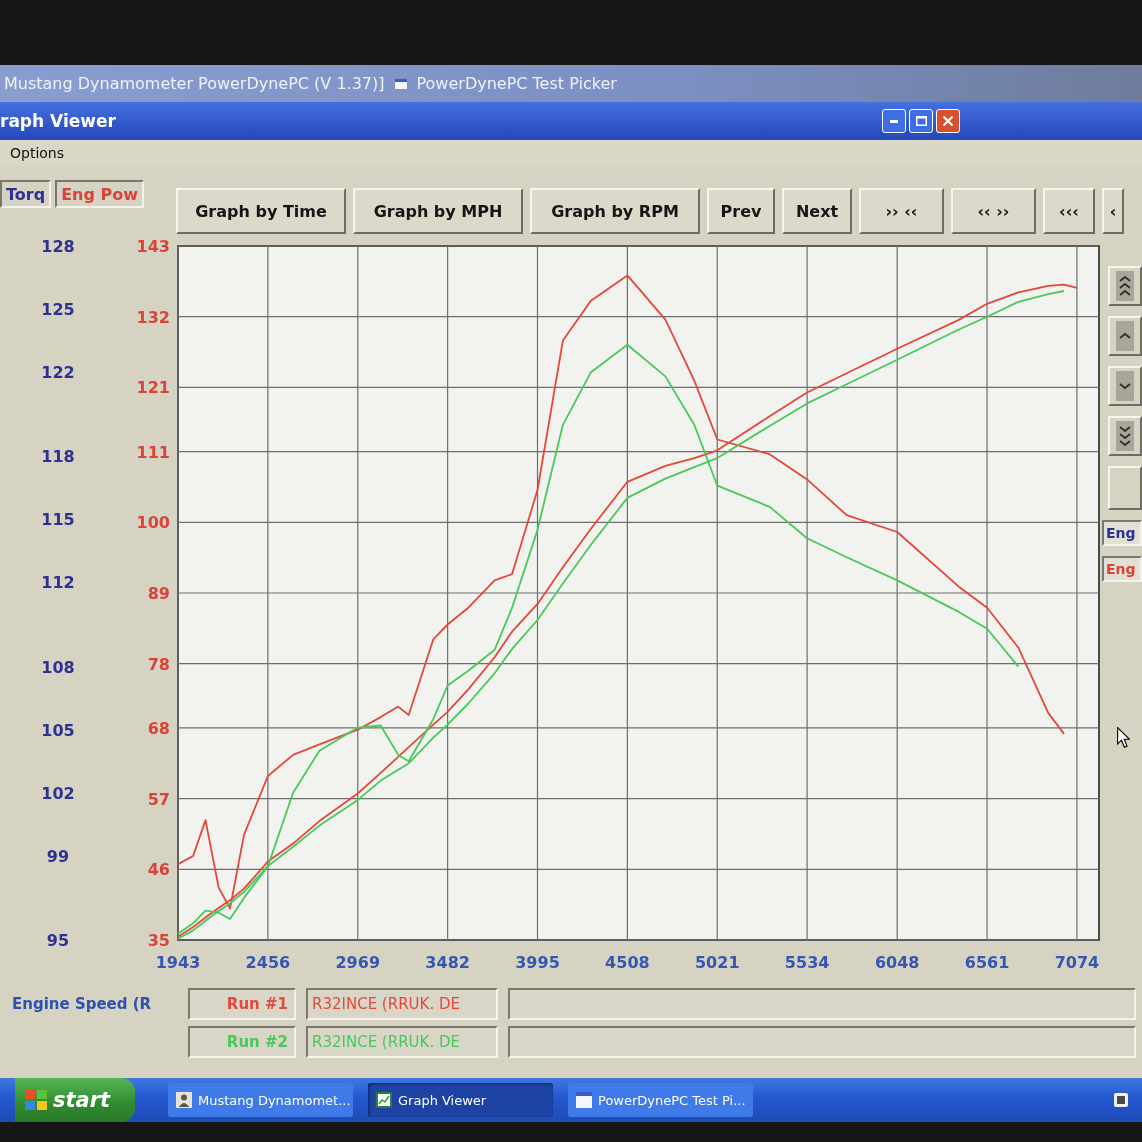 This screenshot has height=1142, width=1142. Describe the element at coordinates (58, 373) in the screenshot. I see `torque-axis-label: 122` at that location.